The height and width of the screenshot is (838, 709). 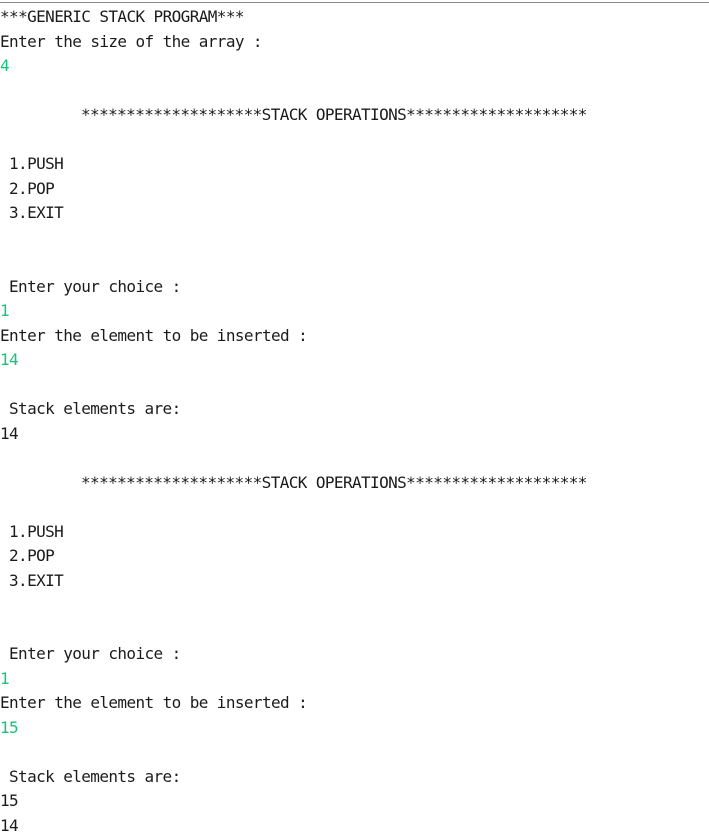 I want to click on size-prompt: Enter the size of the array :, so click(x=354, y=42).